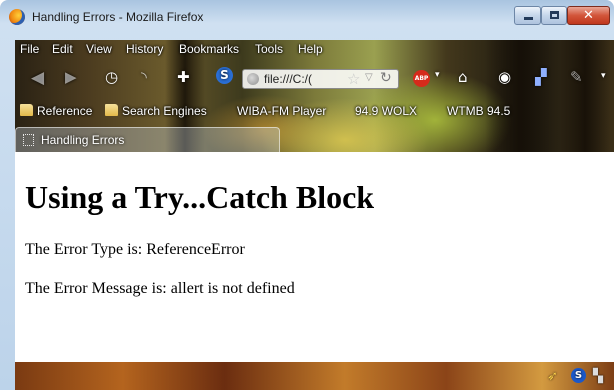  Describe the element at coordinates (64, 111) in the screenshot. I see `bookmark-reference: Reference` at that location.